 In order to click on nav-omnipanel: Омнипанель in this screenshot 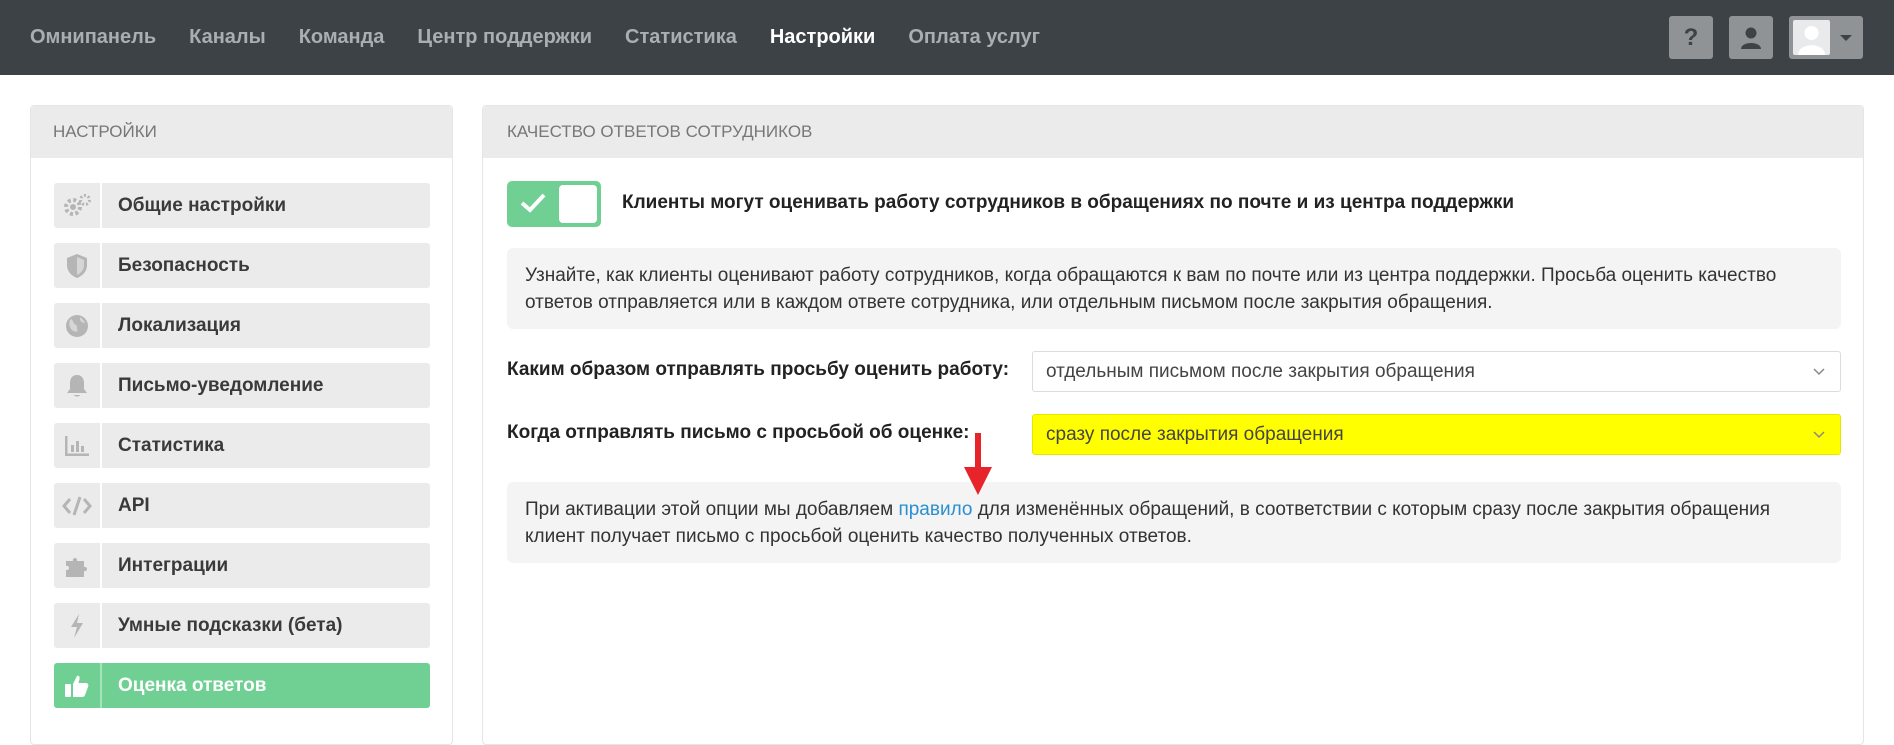, I will do `click(93, 37)`.